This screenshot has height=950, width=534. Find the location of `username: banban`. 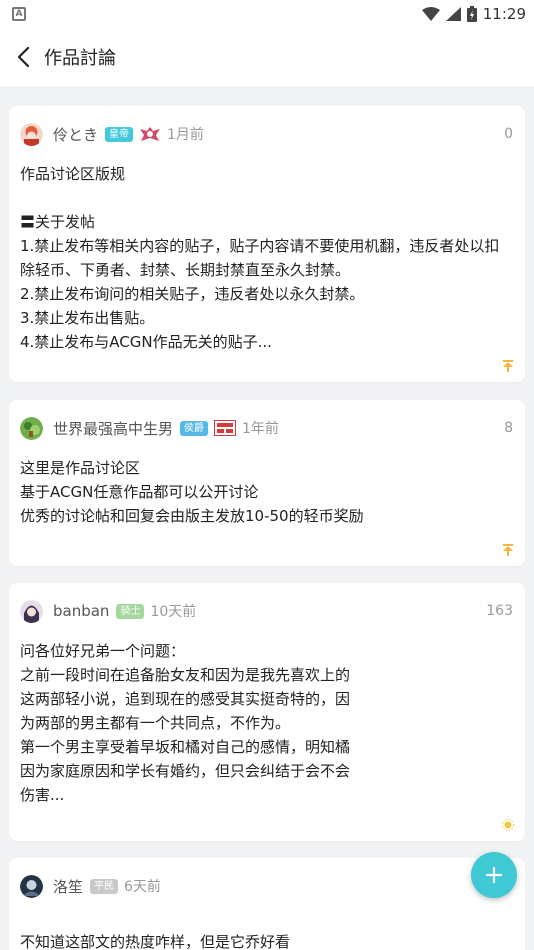

username: banban is located at coordinates (81, 611).